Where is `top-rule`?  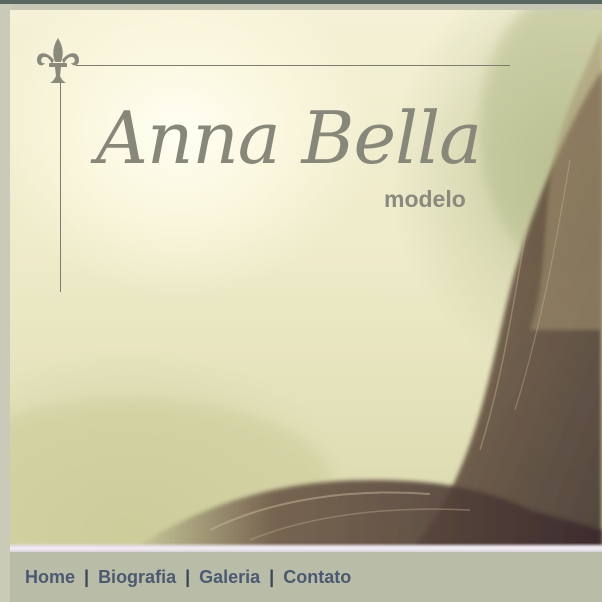 top-rule is located at coordinates (301, 2).